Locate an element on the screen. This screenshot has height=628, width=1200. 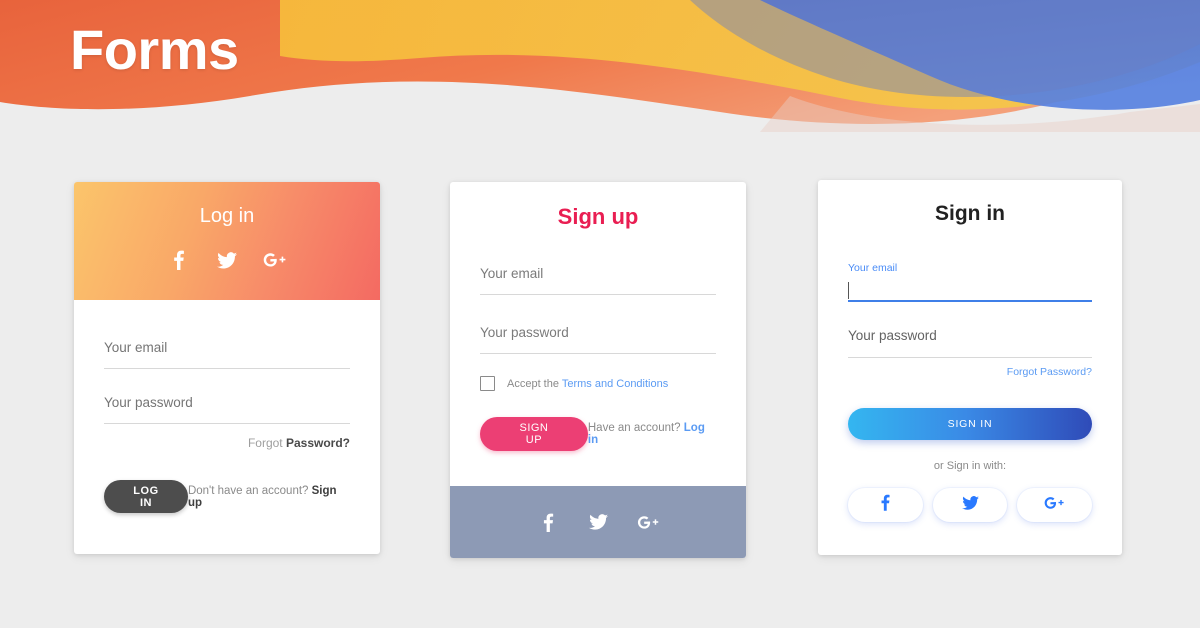
login-signup-prompt: Don't have an account? Sign up is located at coordinates (269, 497).